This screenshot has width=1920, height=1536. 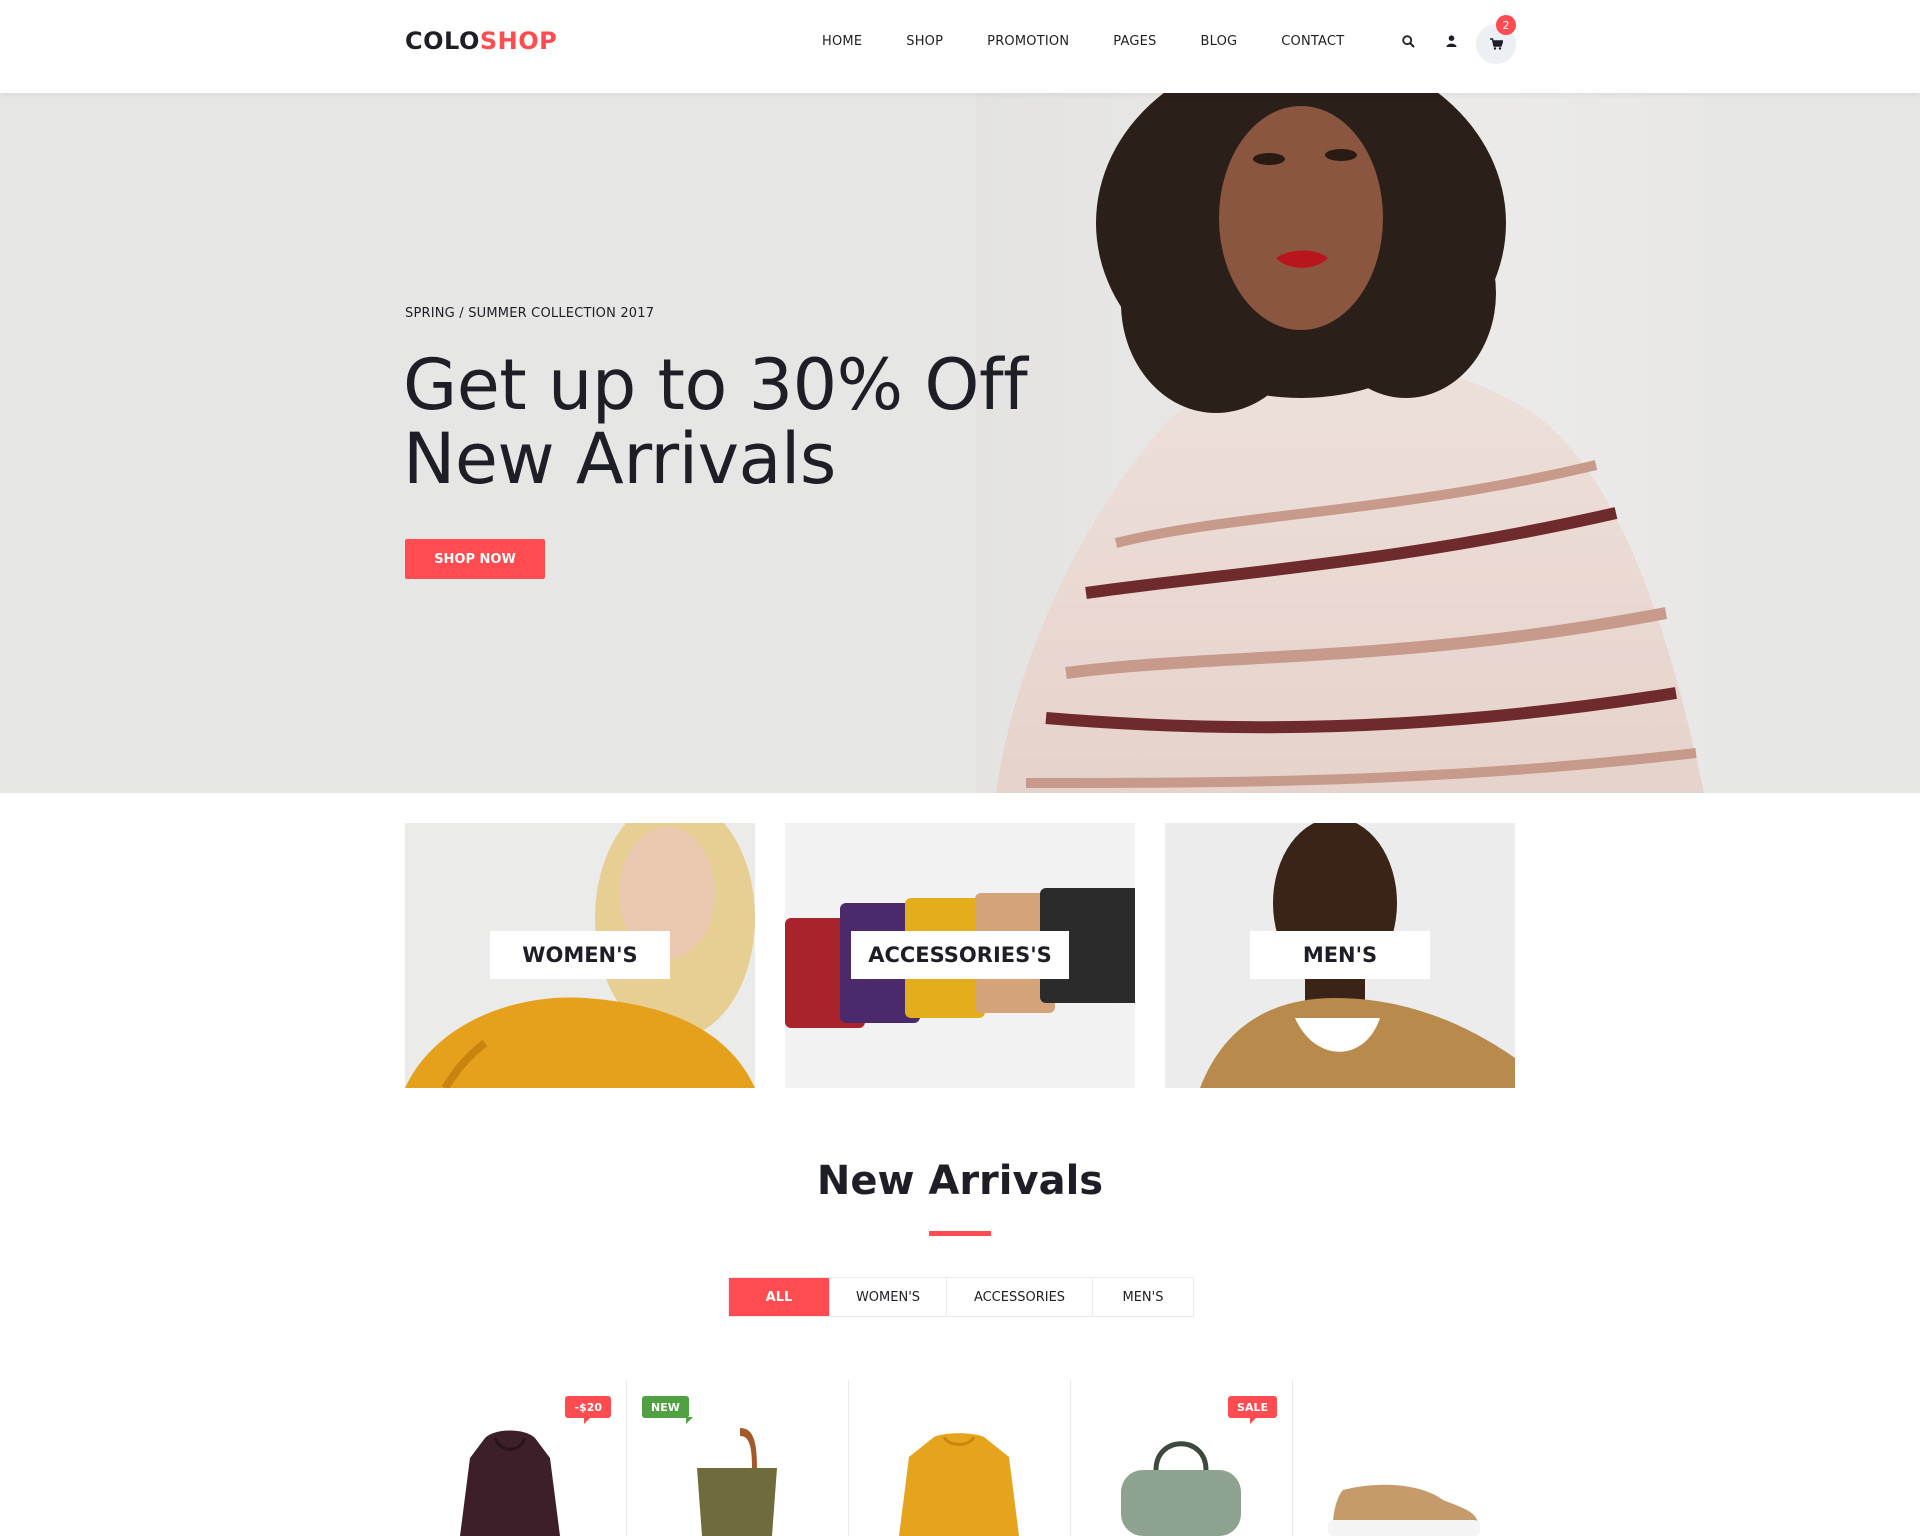 I want to click on category-mens-label: MEN'S, so click(x=1340, y=955).